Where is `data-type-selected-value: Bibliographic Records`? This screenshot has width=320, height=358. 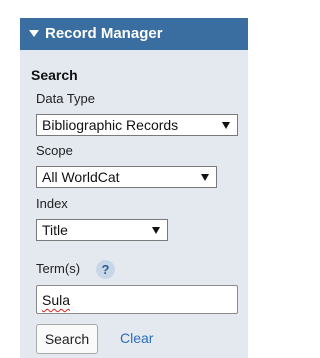 data-type-selected-value: Bibliographic Records is located at coordinates (110, 125).